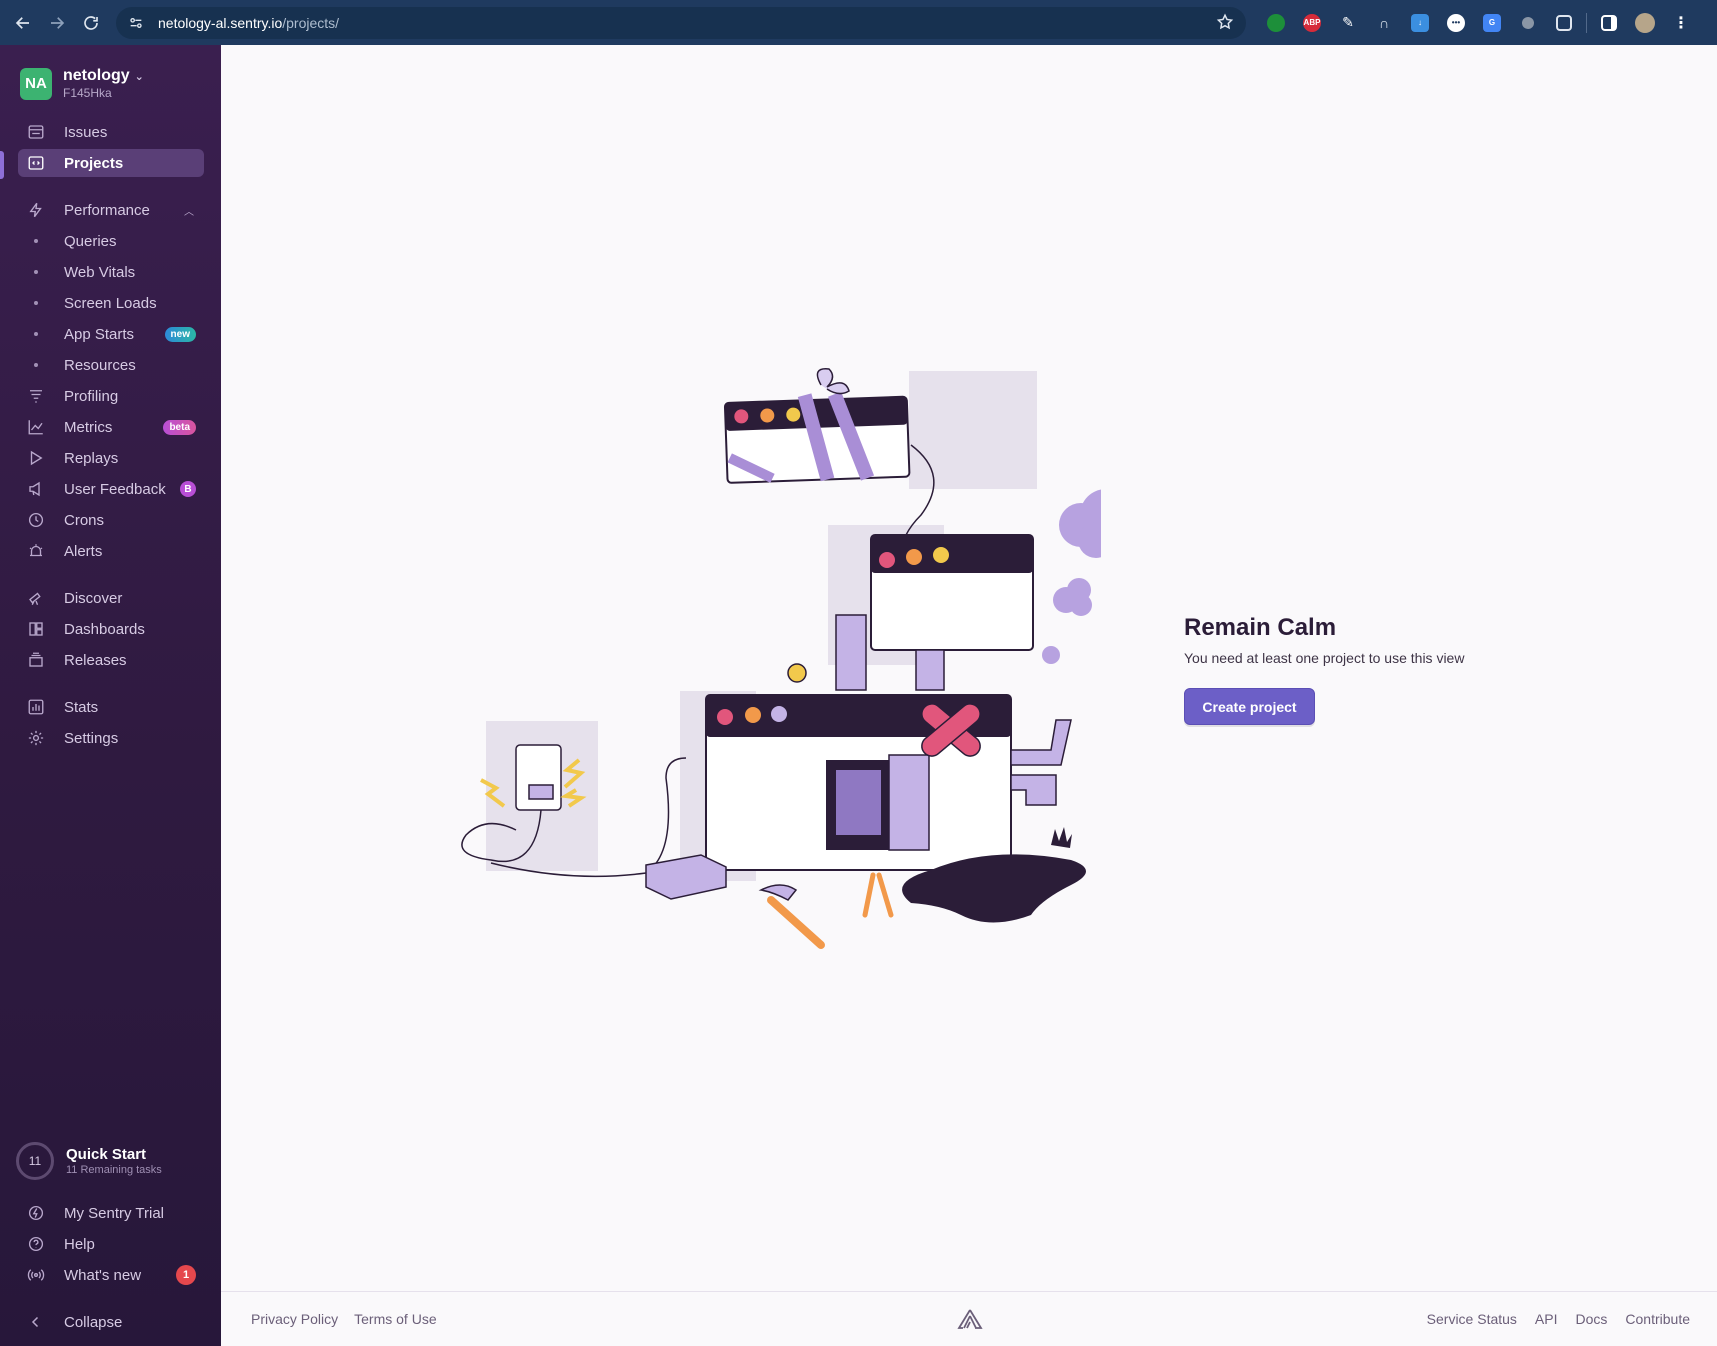  Describe the element at coordinates (36, 520) in the screenshot. I see `crons-icon` at that location.